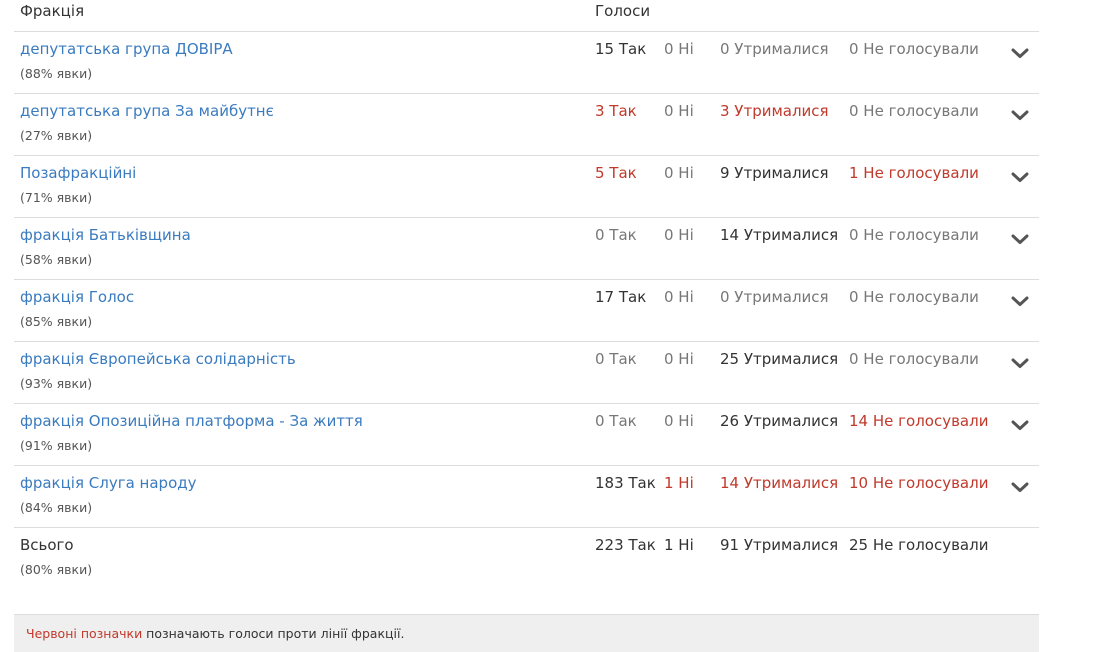 The width and height of the screenshot is (1107, 652). I want to click on faction-column-header: Фракція, so click(52, 11).